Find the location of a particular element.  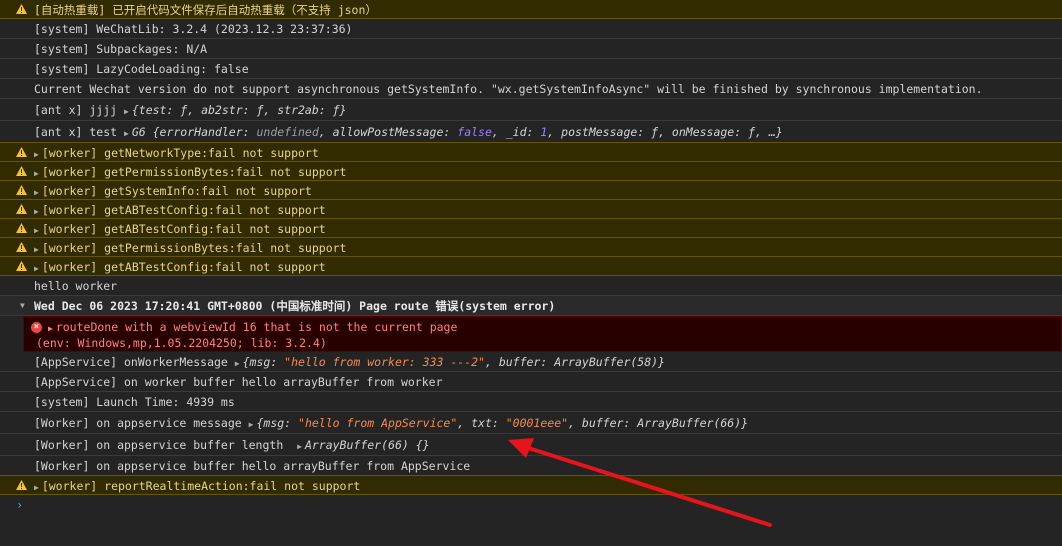

message-text: [worker] getSystemInfo:fail not support is located at coordinates (176, 191).